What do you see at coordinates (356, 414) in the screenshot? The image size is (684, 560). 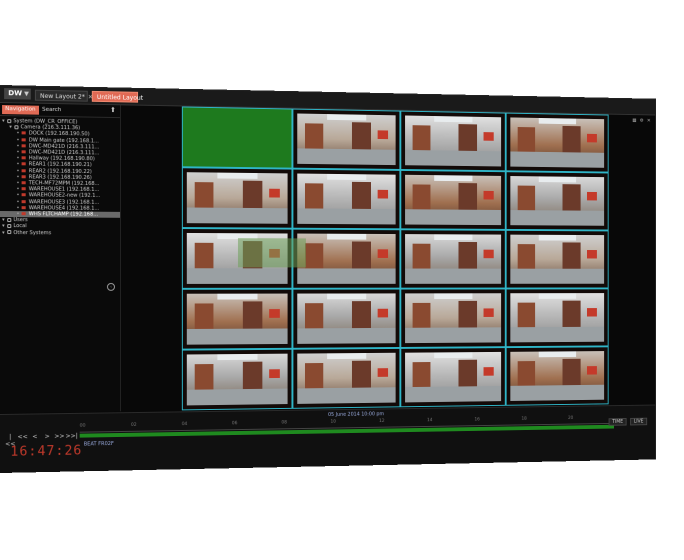 I see `timeline-date: 05 June 2014 10:00 pm` at bounding box center [356, 414].